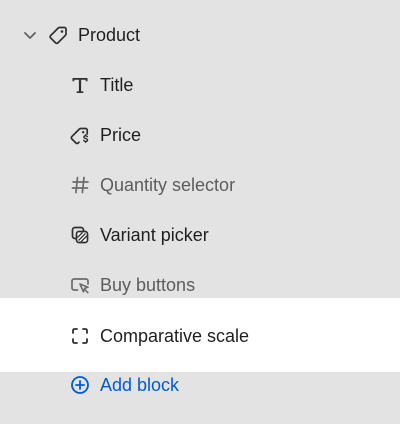 This screenshot has width=400, height=424. What do you see at coordinates (58, 35) in the screenshot?
I see `tag-icon` at bounding box center [58, 35].